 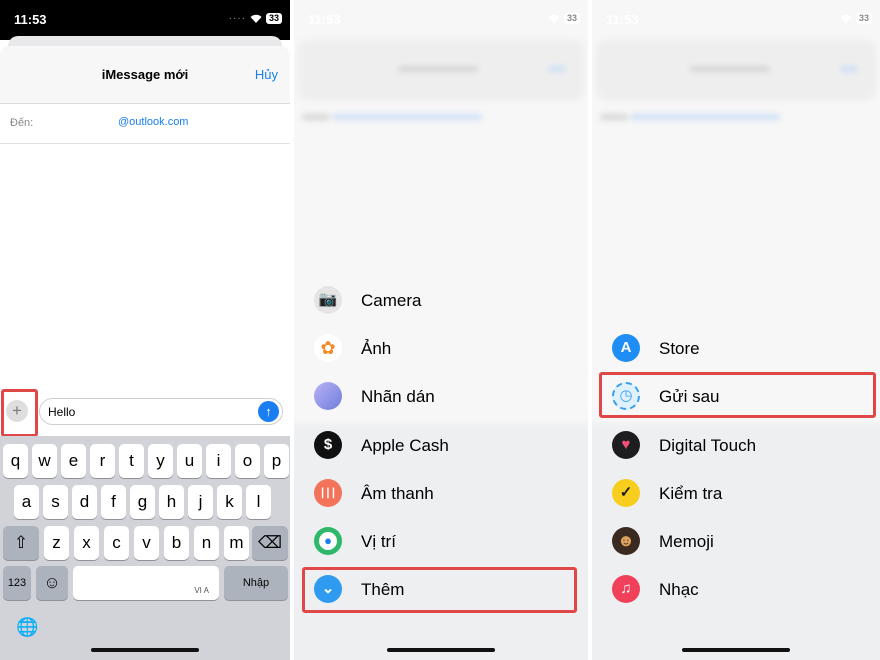 I want to click on menu-item-apple-cash: $ Apple Cash, so click(x=441, y=449).